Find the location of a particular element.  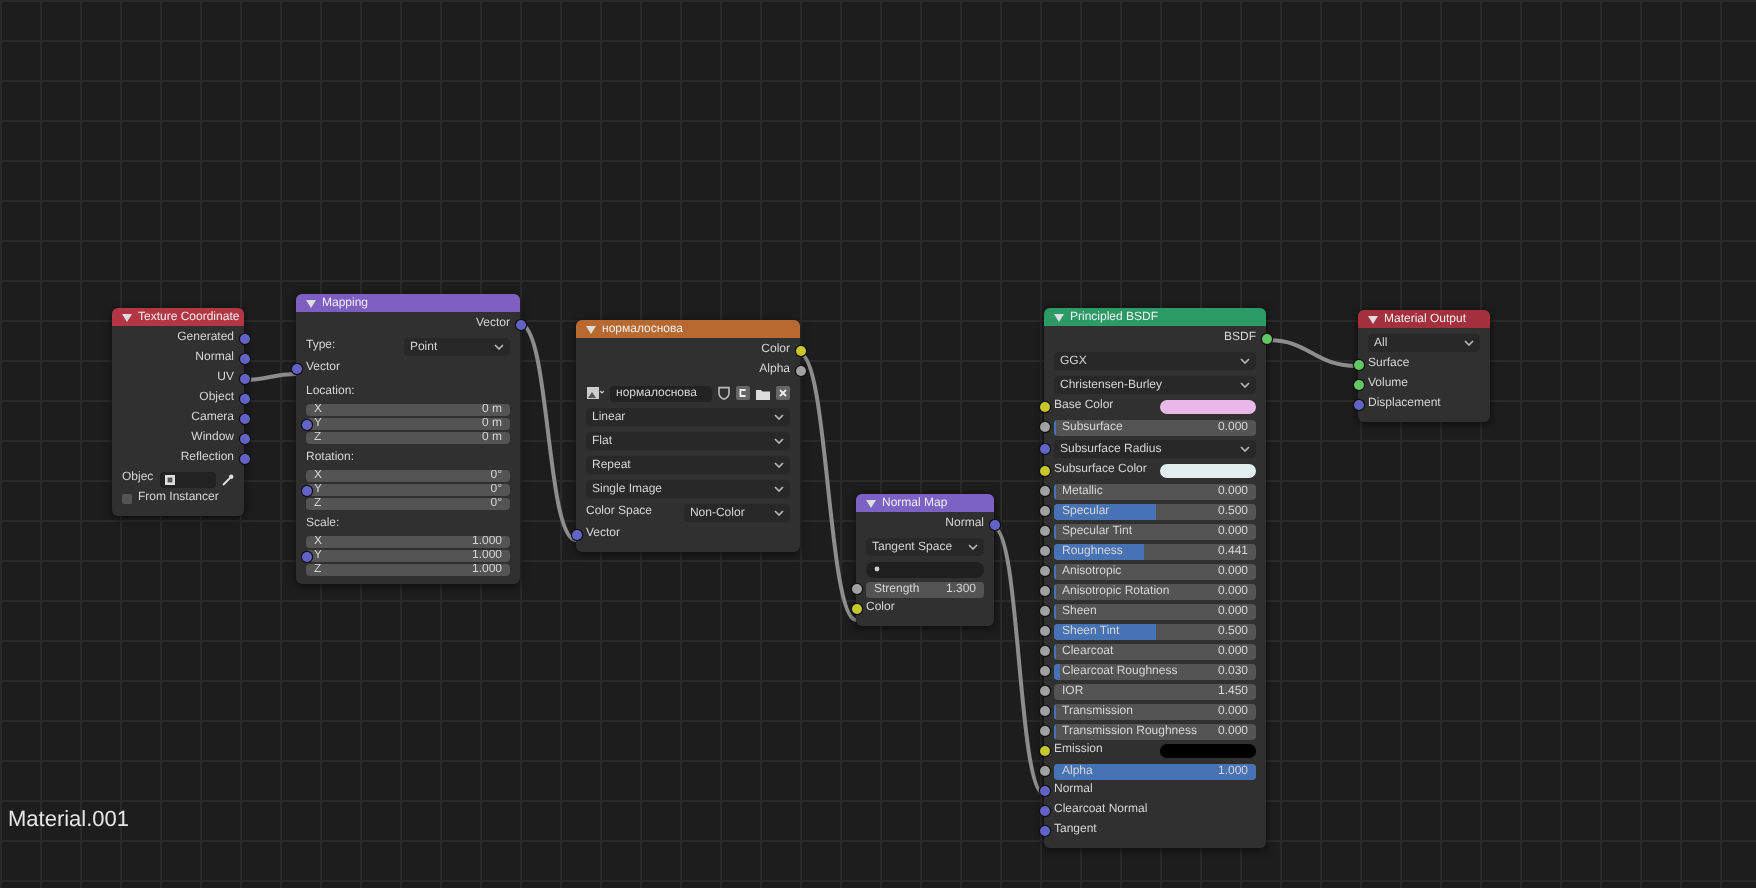

close-icon is located at coordinates (783, 393).